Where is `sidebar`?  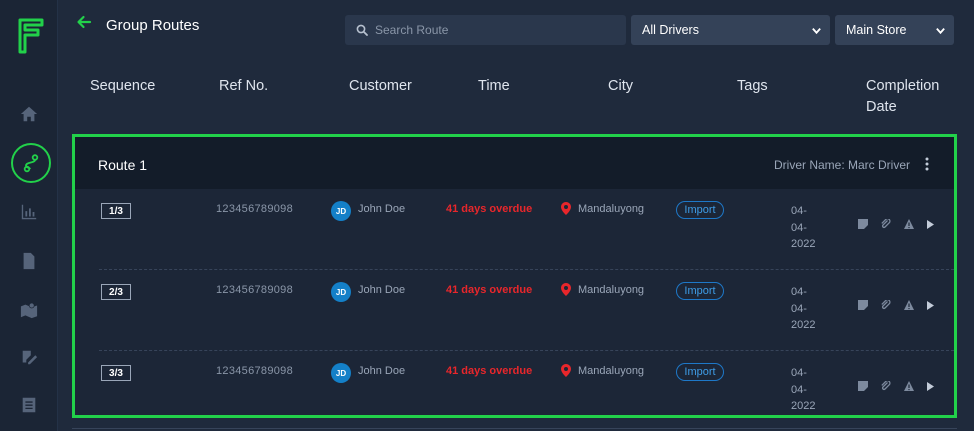 sidebar is located at coordinates (29, 215).